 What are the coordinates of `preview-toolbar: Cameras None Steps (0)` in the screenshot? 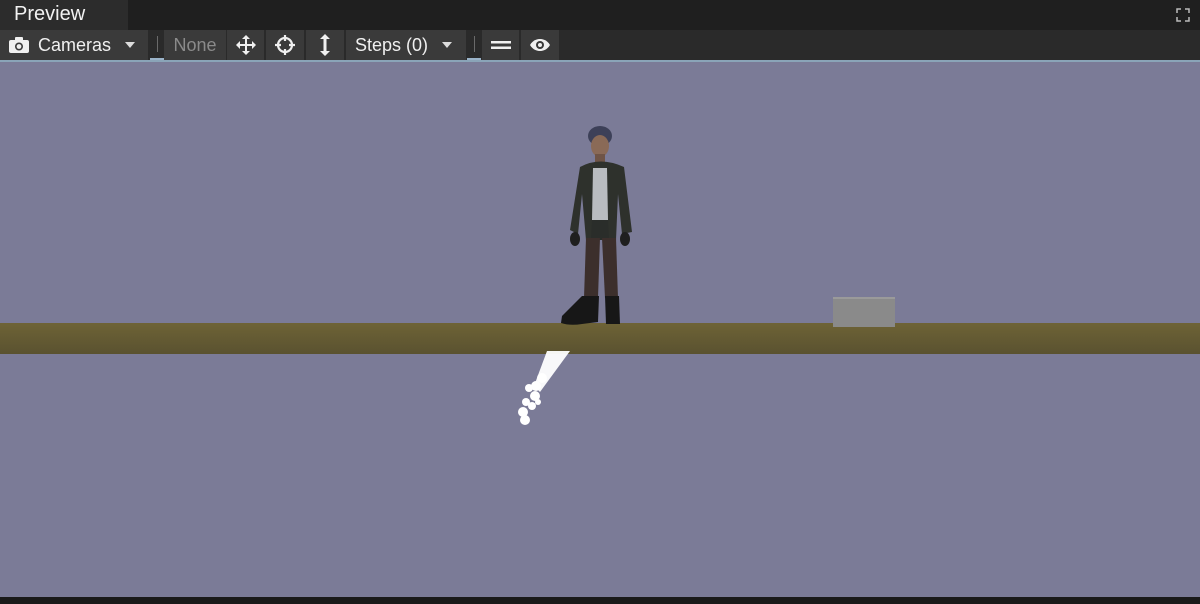 It's located at (600, 46).